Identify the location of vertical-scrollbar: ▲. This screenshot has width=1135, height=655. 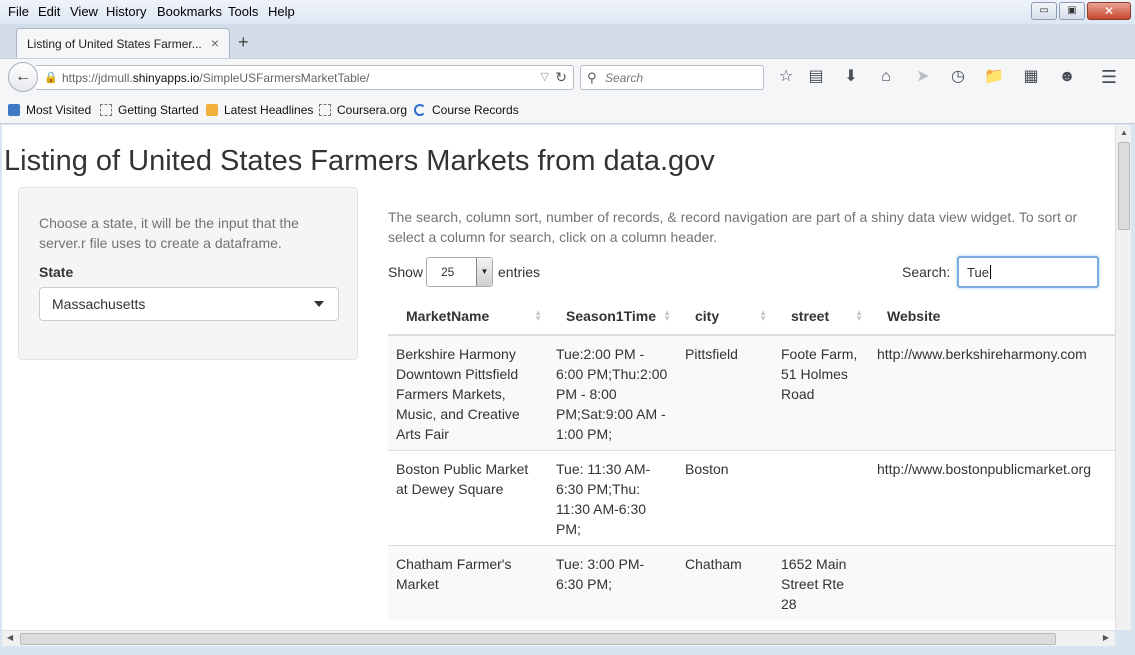
(1123, 377).